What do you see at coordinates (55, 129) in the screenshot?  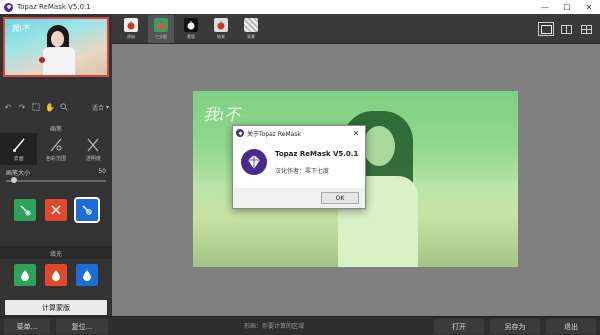 I see `brush-section-title: 画笔` at bounding box center [55, 129].